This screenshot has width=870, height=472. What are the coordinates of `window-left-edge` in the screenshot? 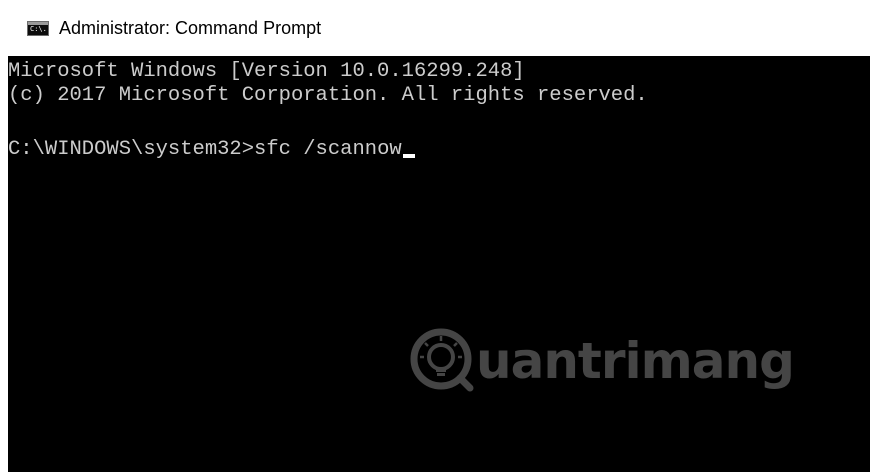 It's located at (4, 264).